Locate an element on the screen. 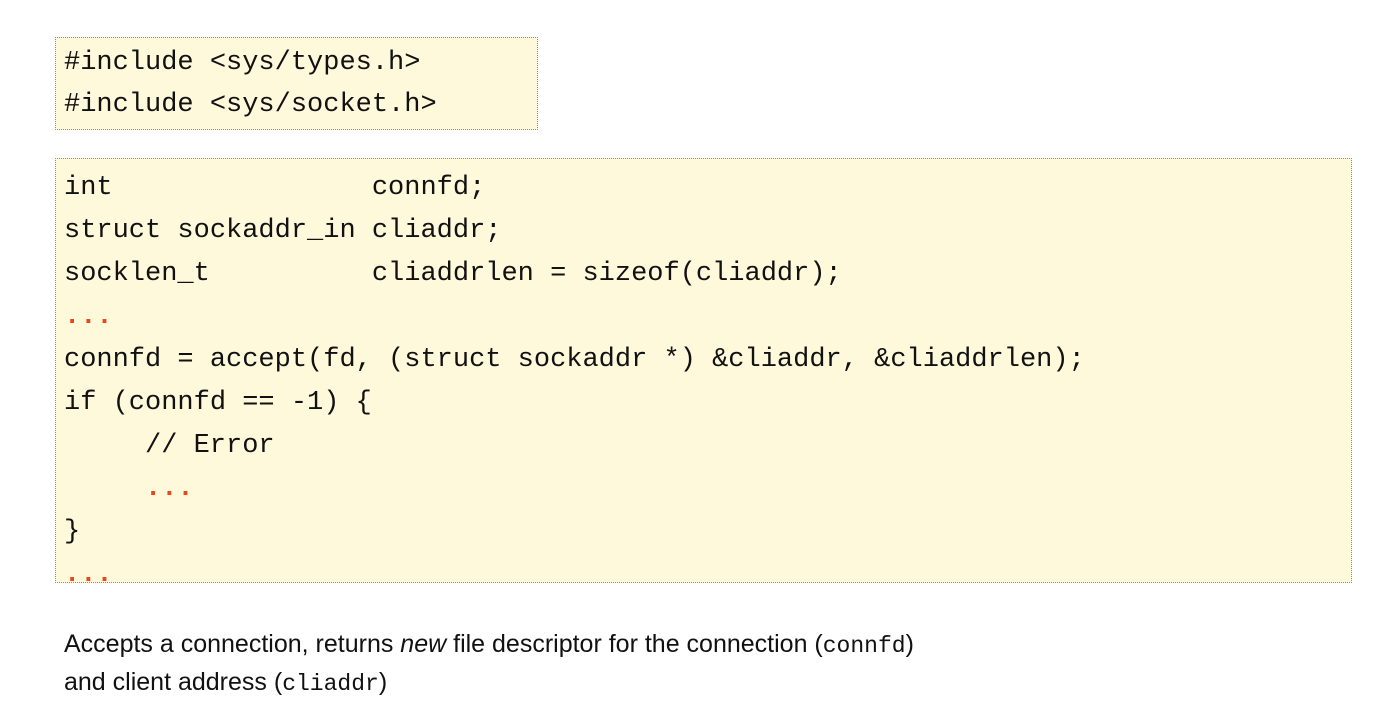 The width and height of the screenshot is (1389, 710). code-line: socklen_t cliaddrlen = sizeof(cliaddr); is located at coordinates (453, 274).